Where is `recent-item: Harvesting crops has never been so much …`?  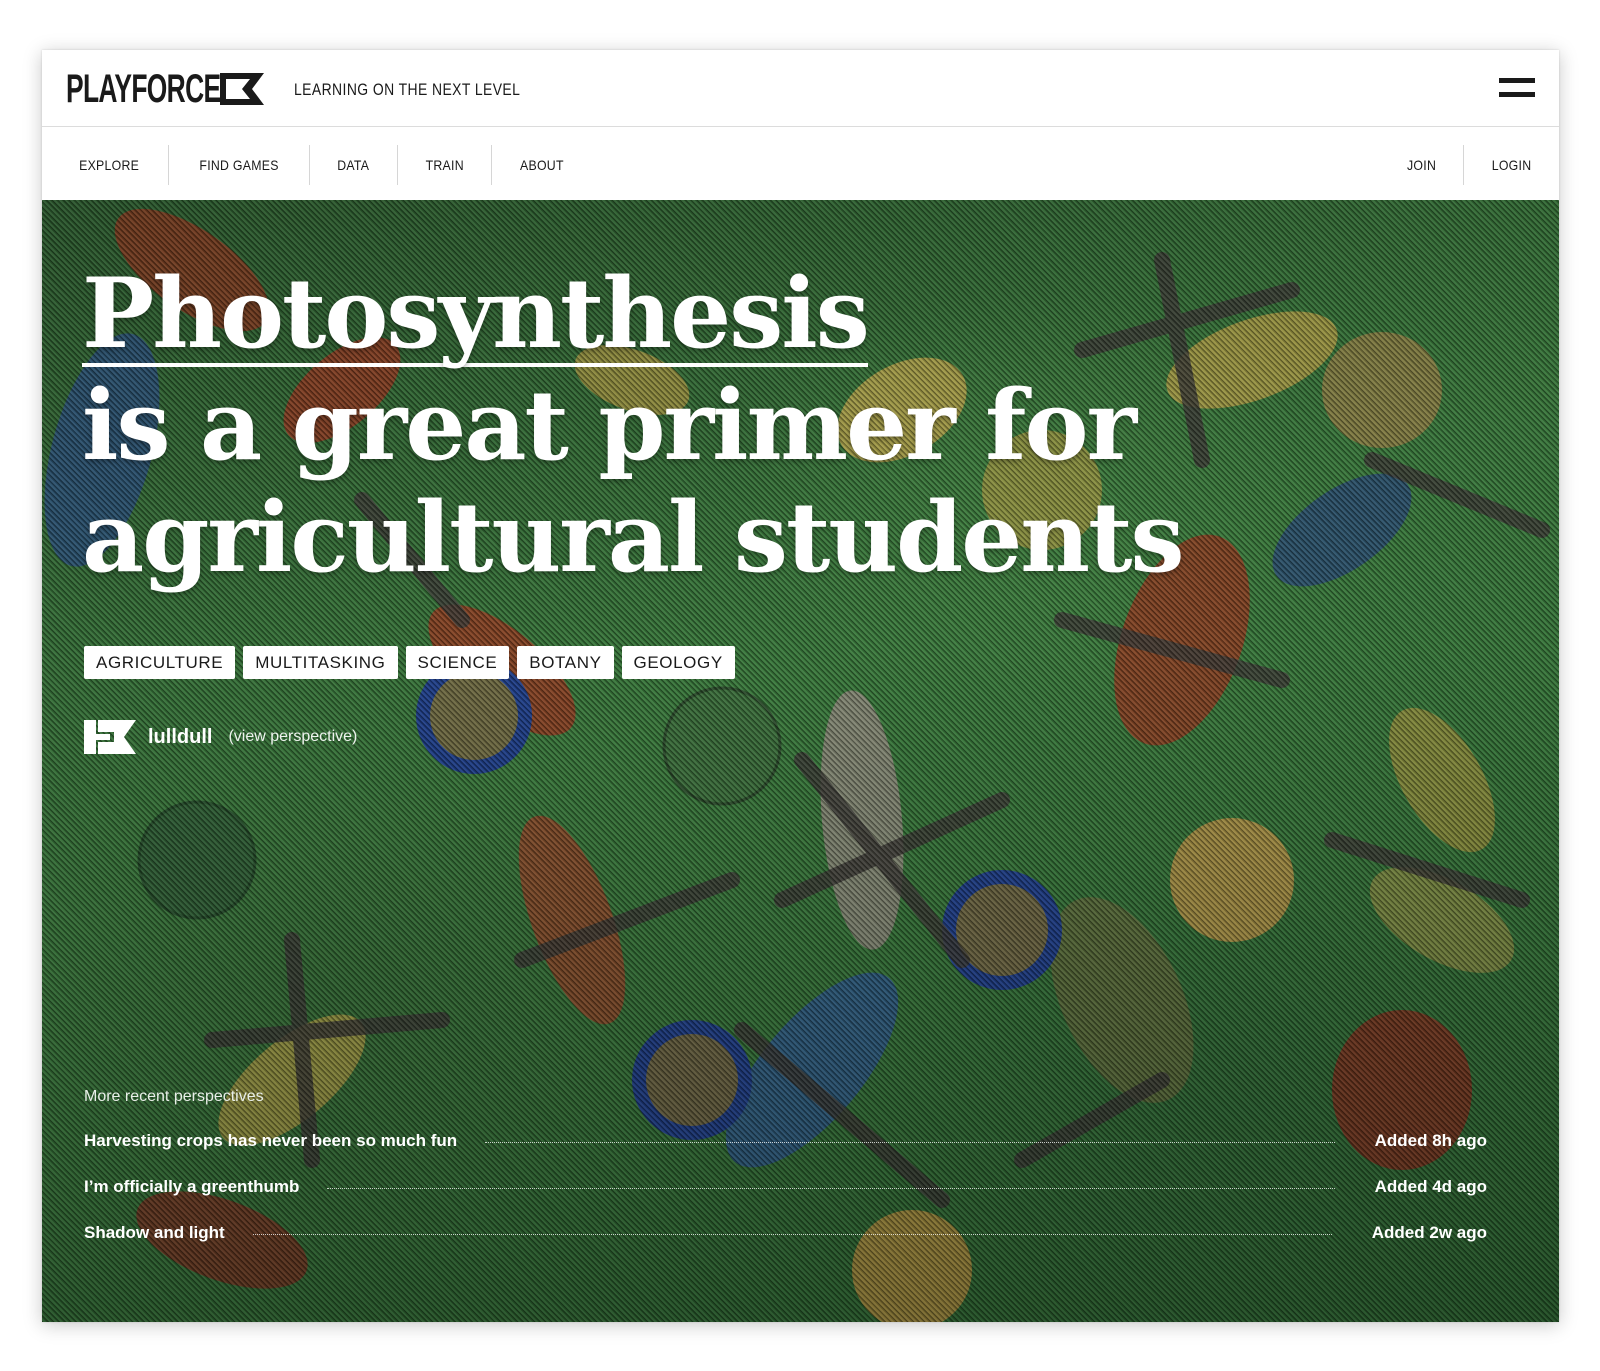
recent-item: Harvesting crops has never been so much … is located at coordinates (785, 1141).